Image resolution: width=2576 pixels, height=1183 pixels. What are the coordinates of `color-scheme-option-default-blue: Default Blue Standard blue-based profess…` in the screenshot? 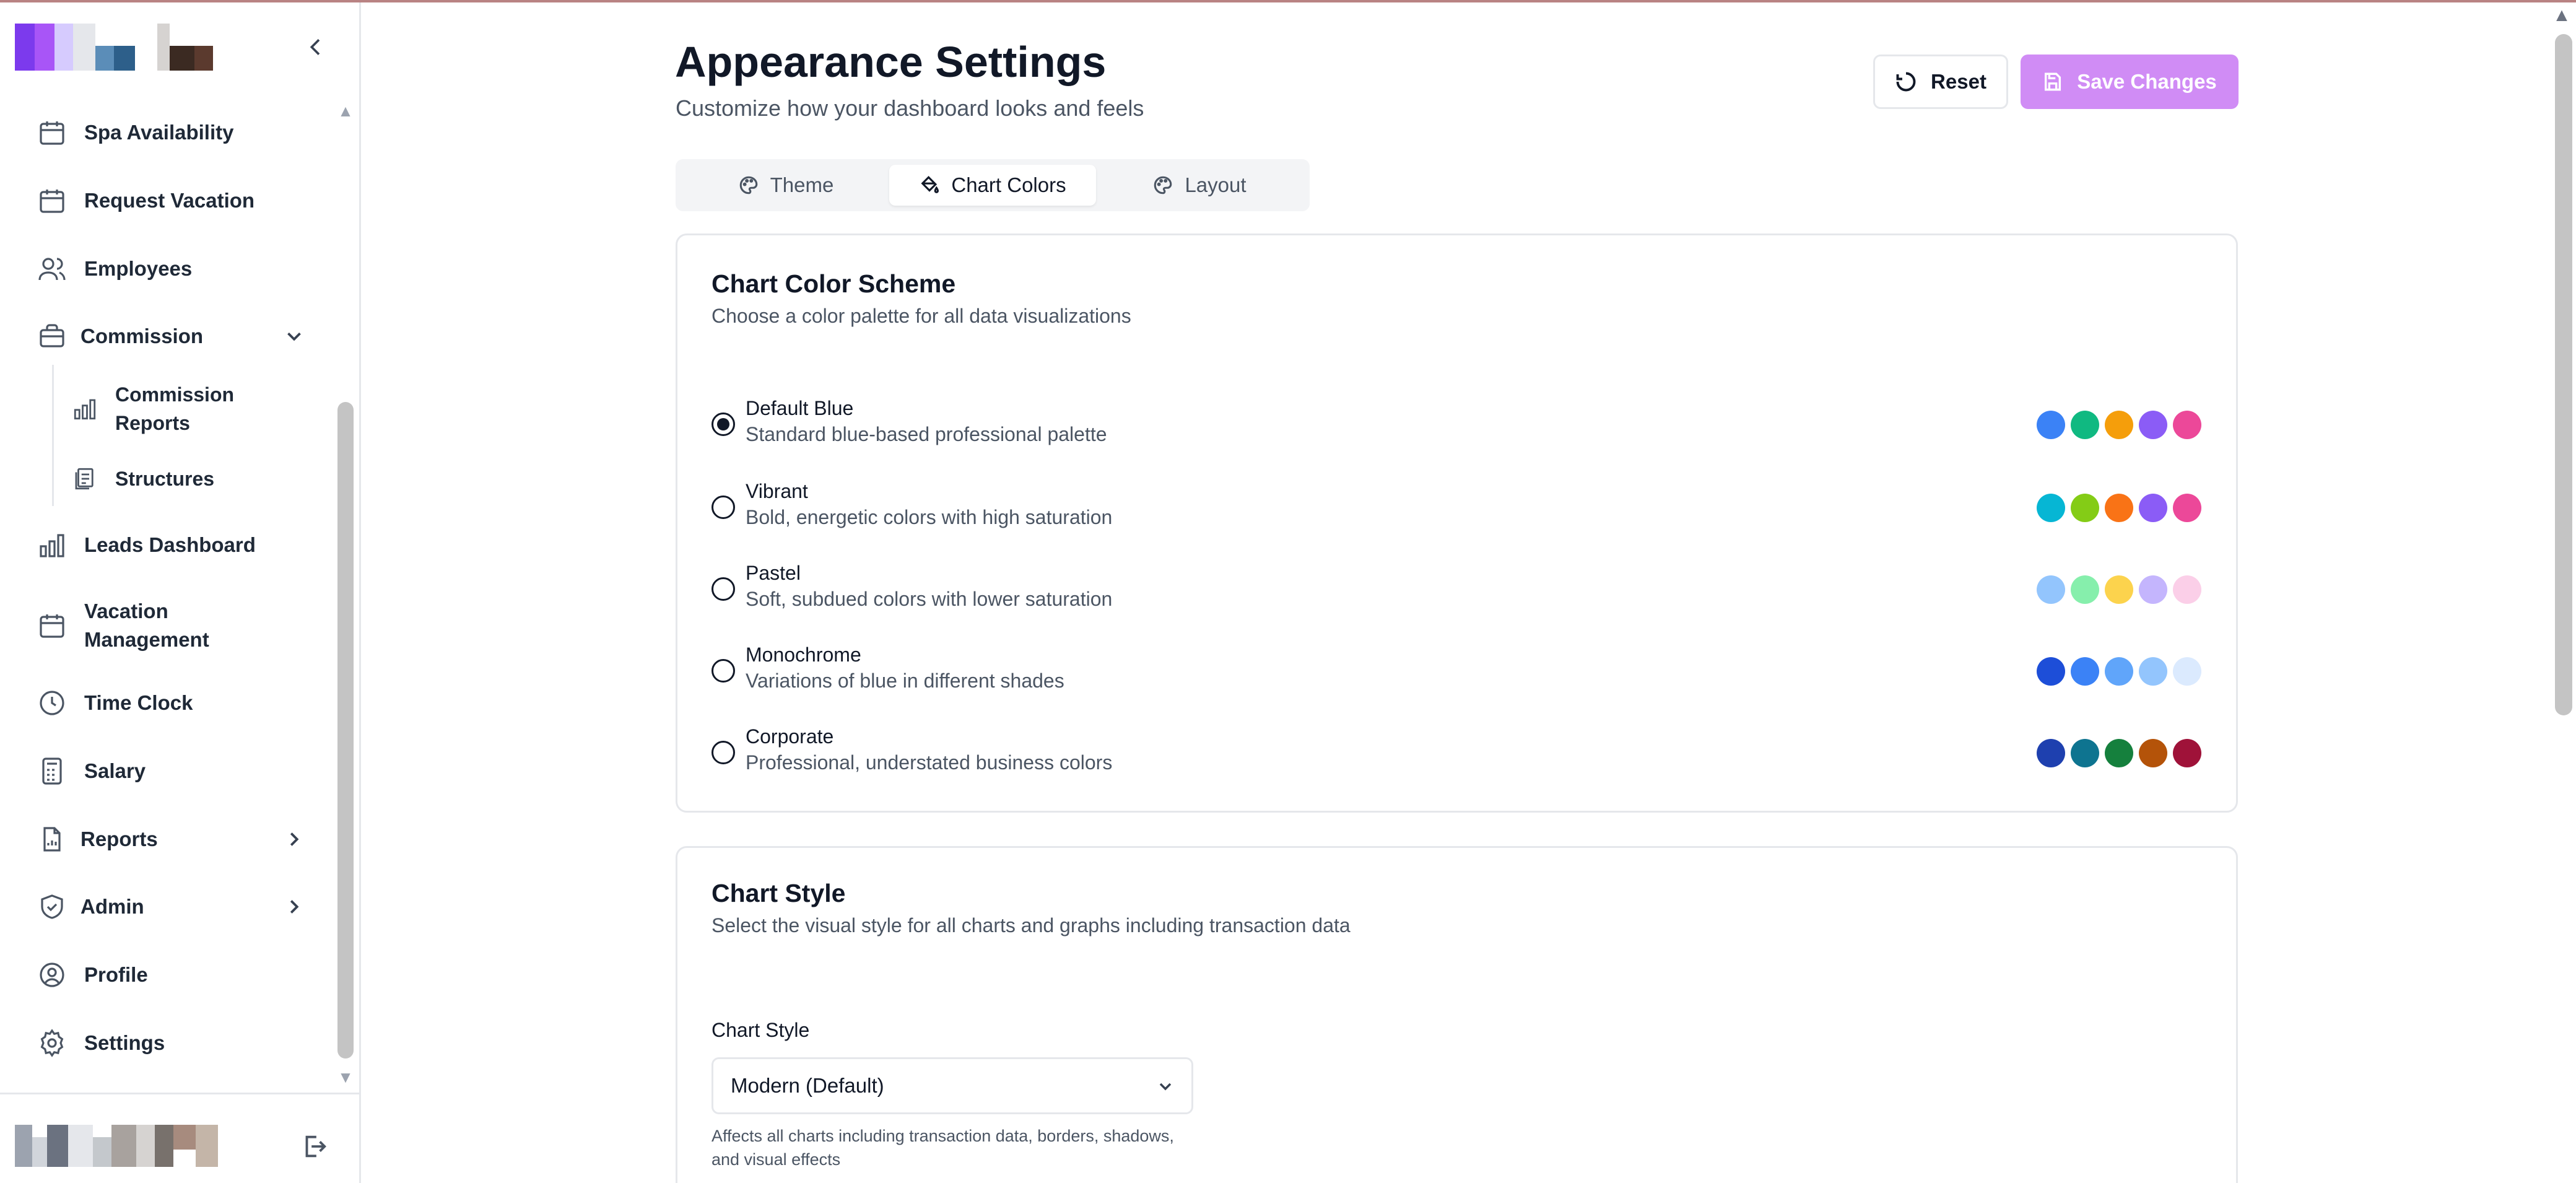 It's located at (1457, 423).